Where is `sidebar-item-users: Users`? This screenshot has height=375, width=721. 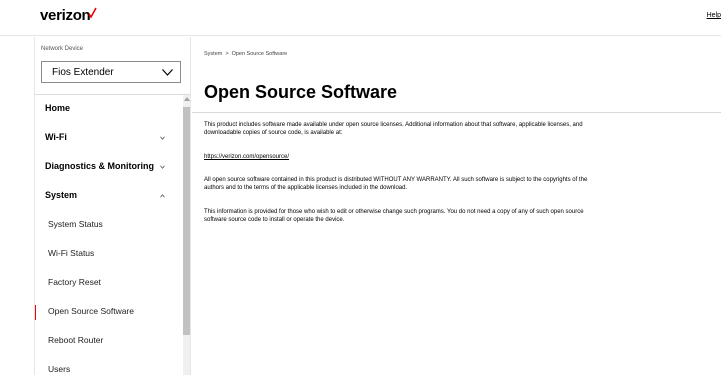 sidebar-item-users: Users is located at coordinates (109, 365).